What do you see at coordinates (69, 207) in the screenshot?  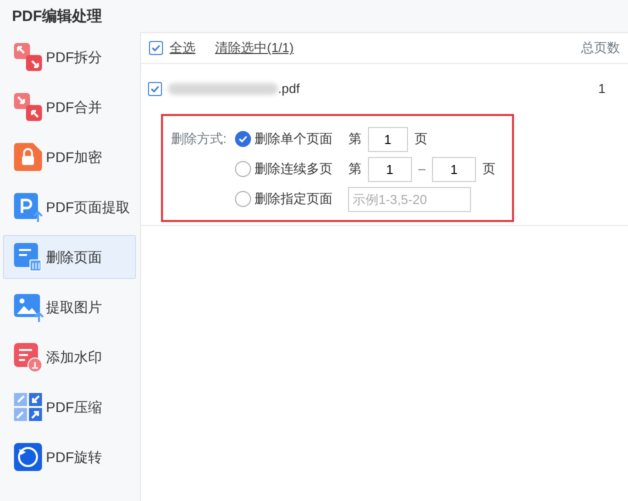 I see `sidebar-item: PDF页面提取` at bounding box center [69, 207].